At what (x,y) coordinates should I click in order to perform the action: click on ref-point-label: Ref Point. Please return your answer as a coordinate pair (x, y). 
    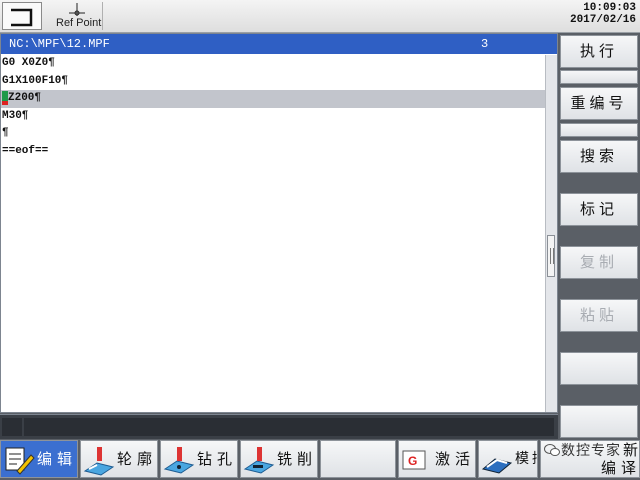
    Looking at the image, I should click on (79, 23).